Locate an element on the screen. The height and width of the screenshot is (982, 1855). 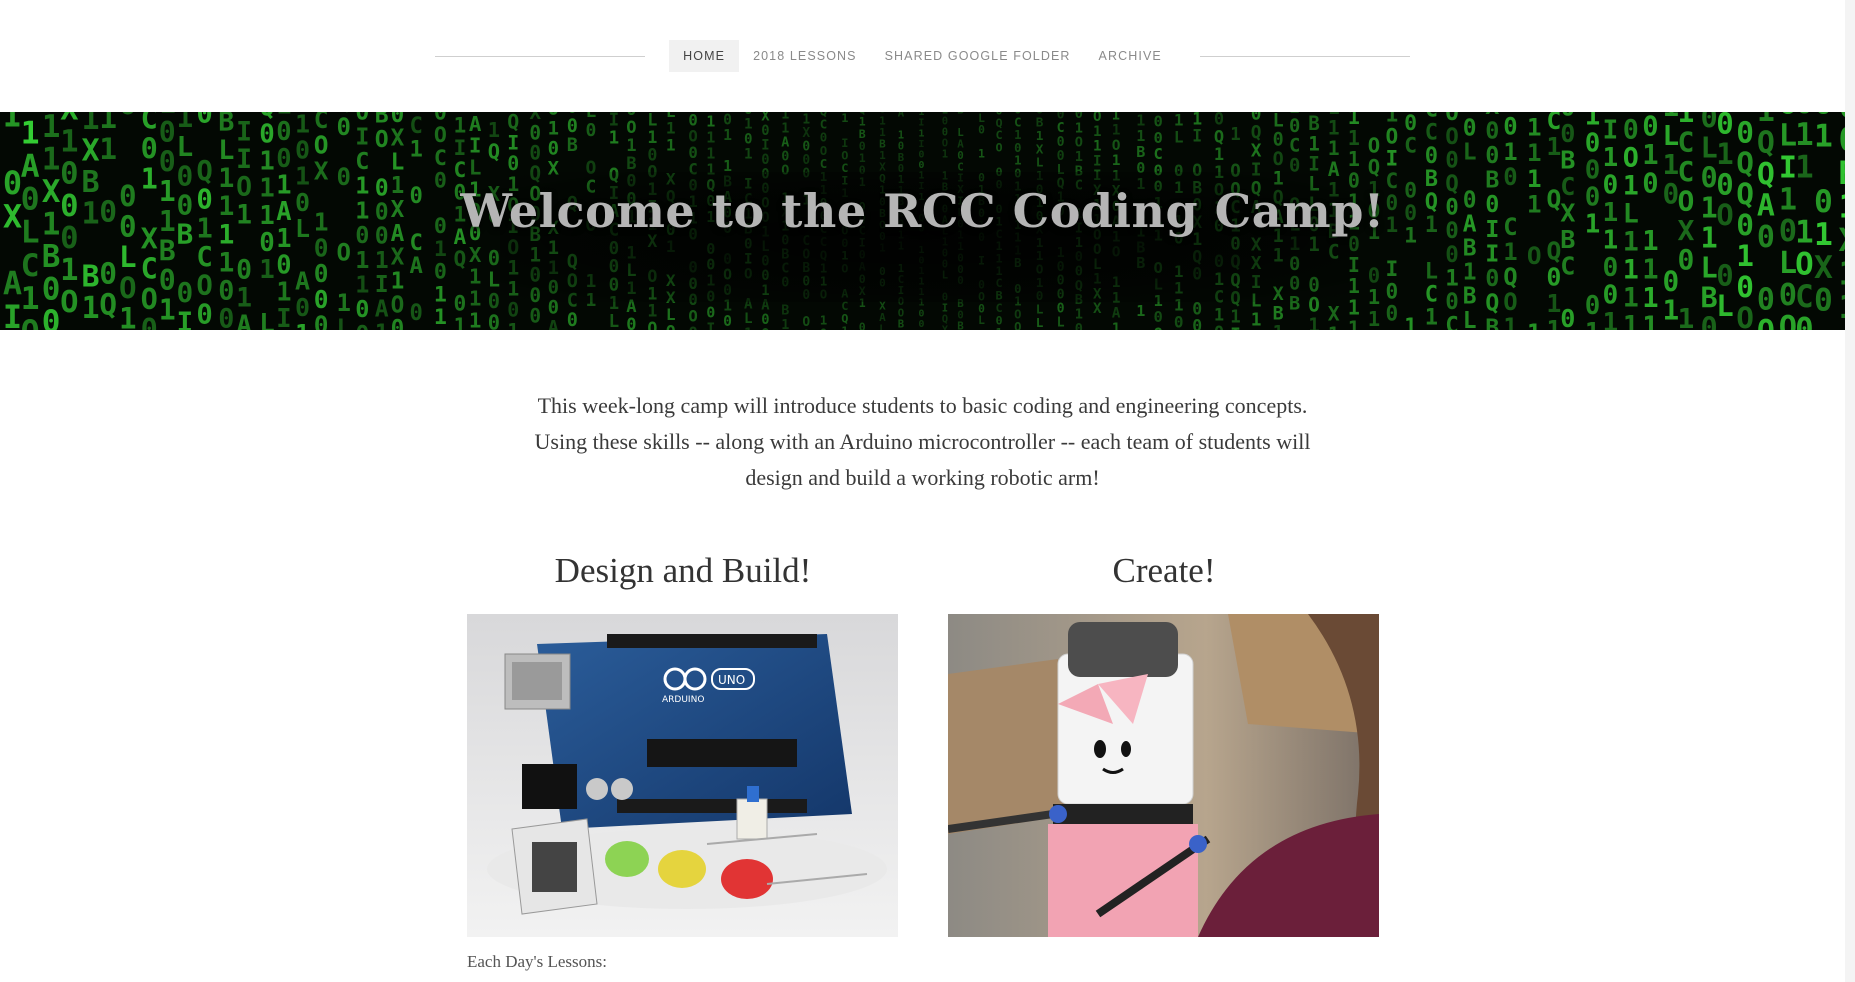
page-scrollbar is located at coordinates (1850, 491).